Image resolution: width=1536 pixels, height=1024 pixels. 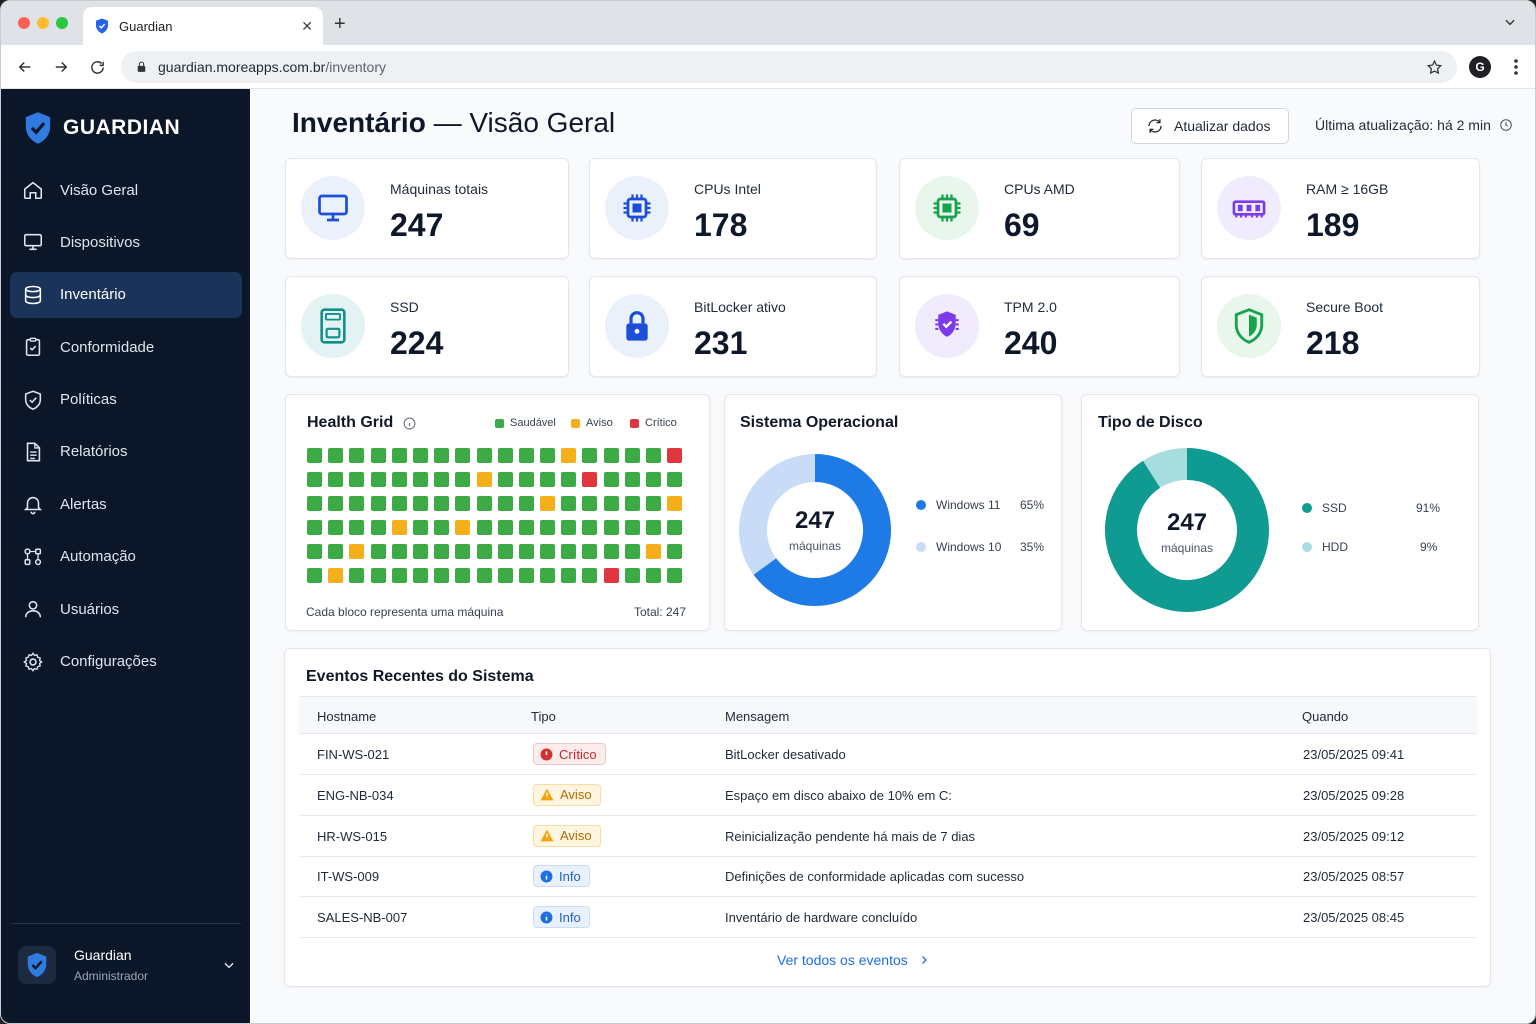 I want to click on profile-avatar: G, so click(x=1480, y=67).